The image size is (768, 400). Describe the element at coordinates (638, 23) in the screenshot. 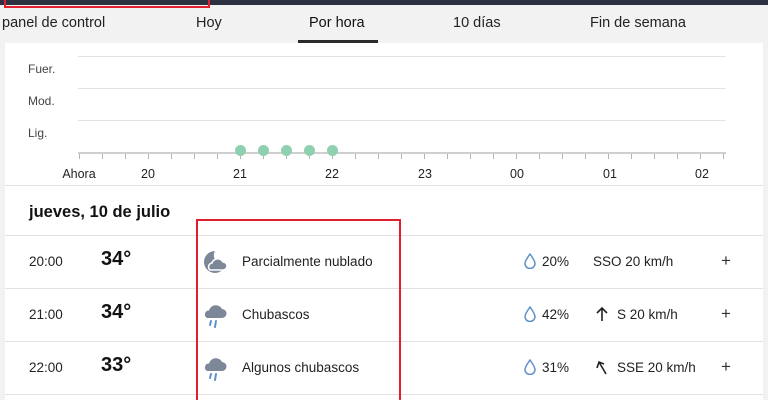

I see `tab-fin-de-semana: Fin de semana` at that location.